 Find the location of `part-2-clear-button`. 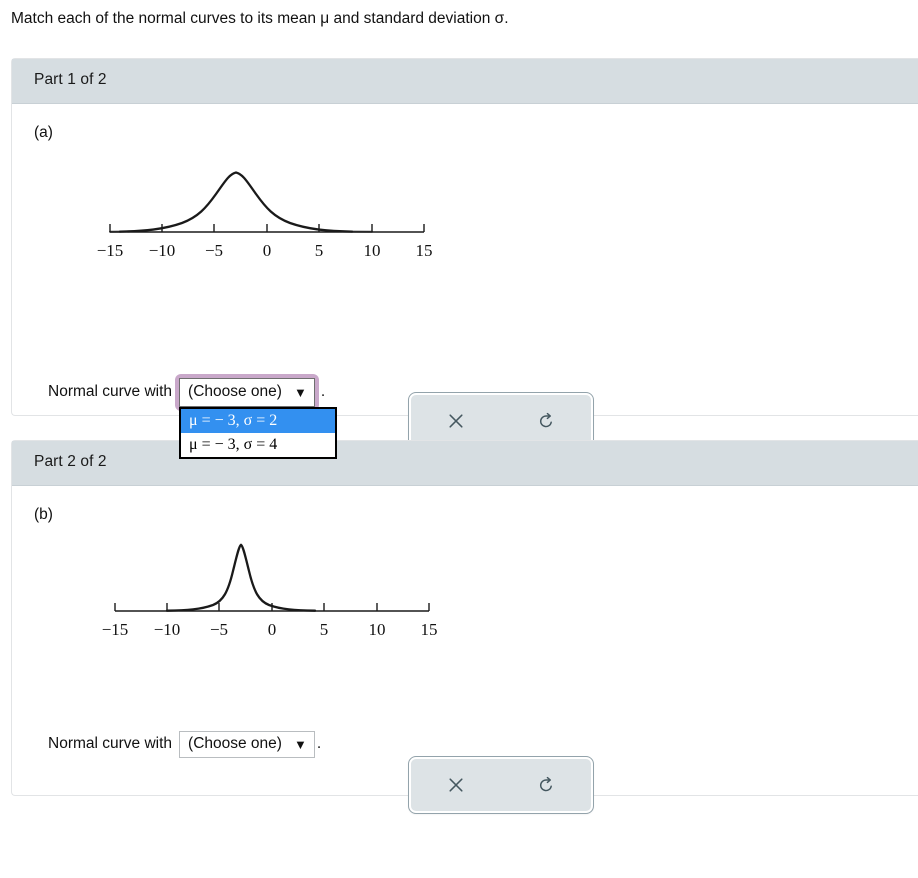

part-2-clear-button is located at coordinates (456, 785).